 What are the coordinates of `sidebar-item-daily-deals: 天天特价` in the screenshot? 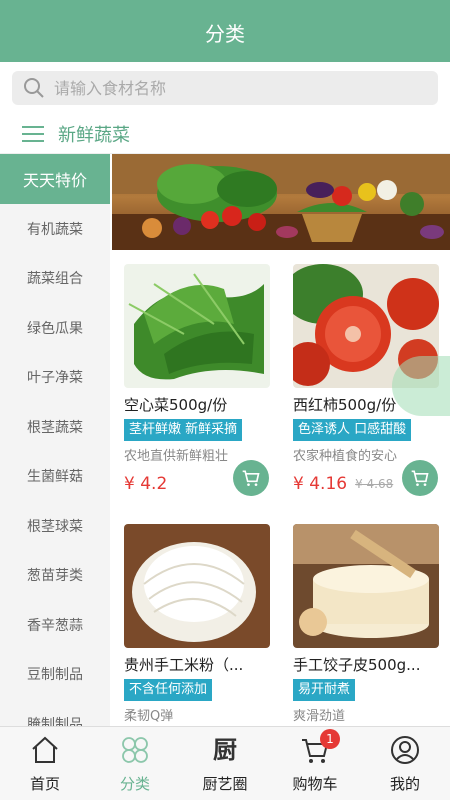 It's located at (55, 179).